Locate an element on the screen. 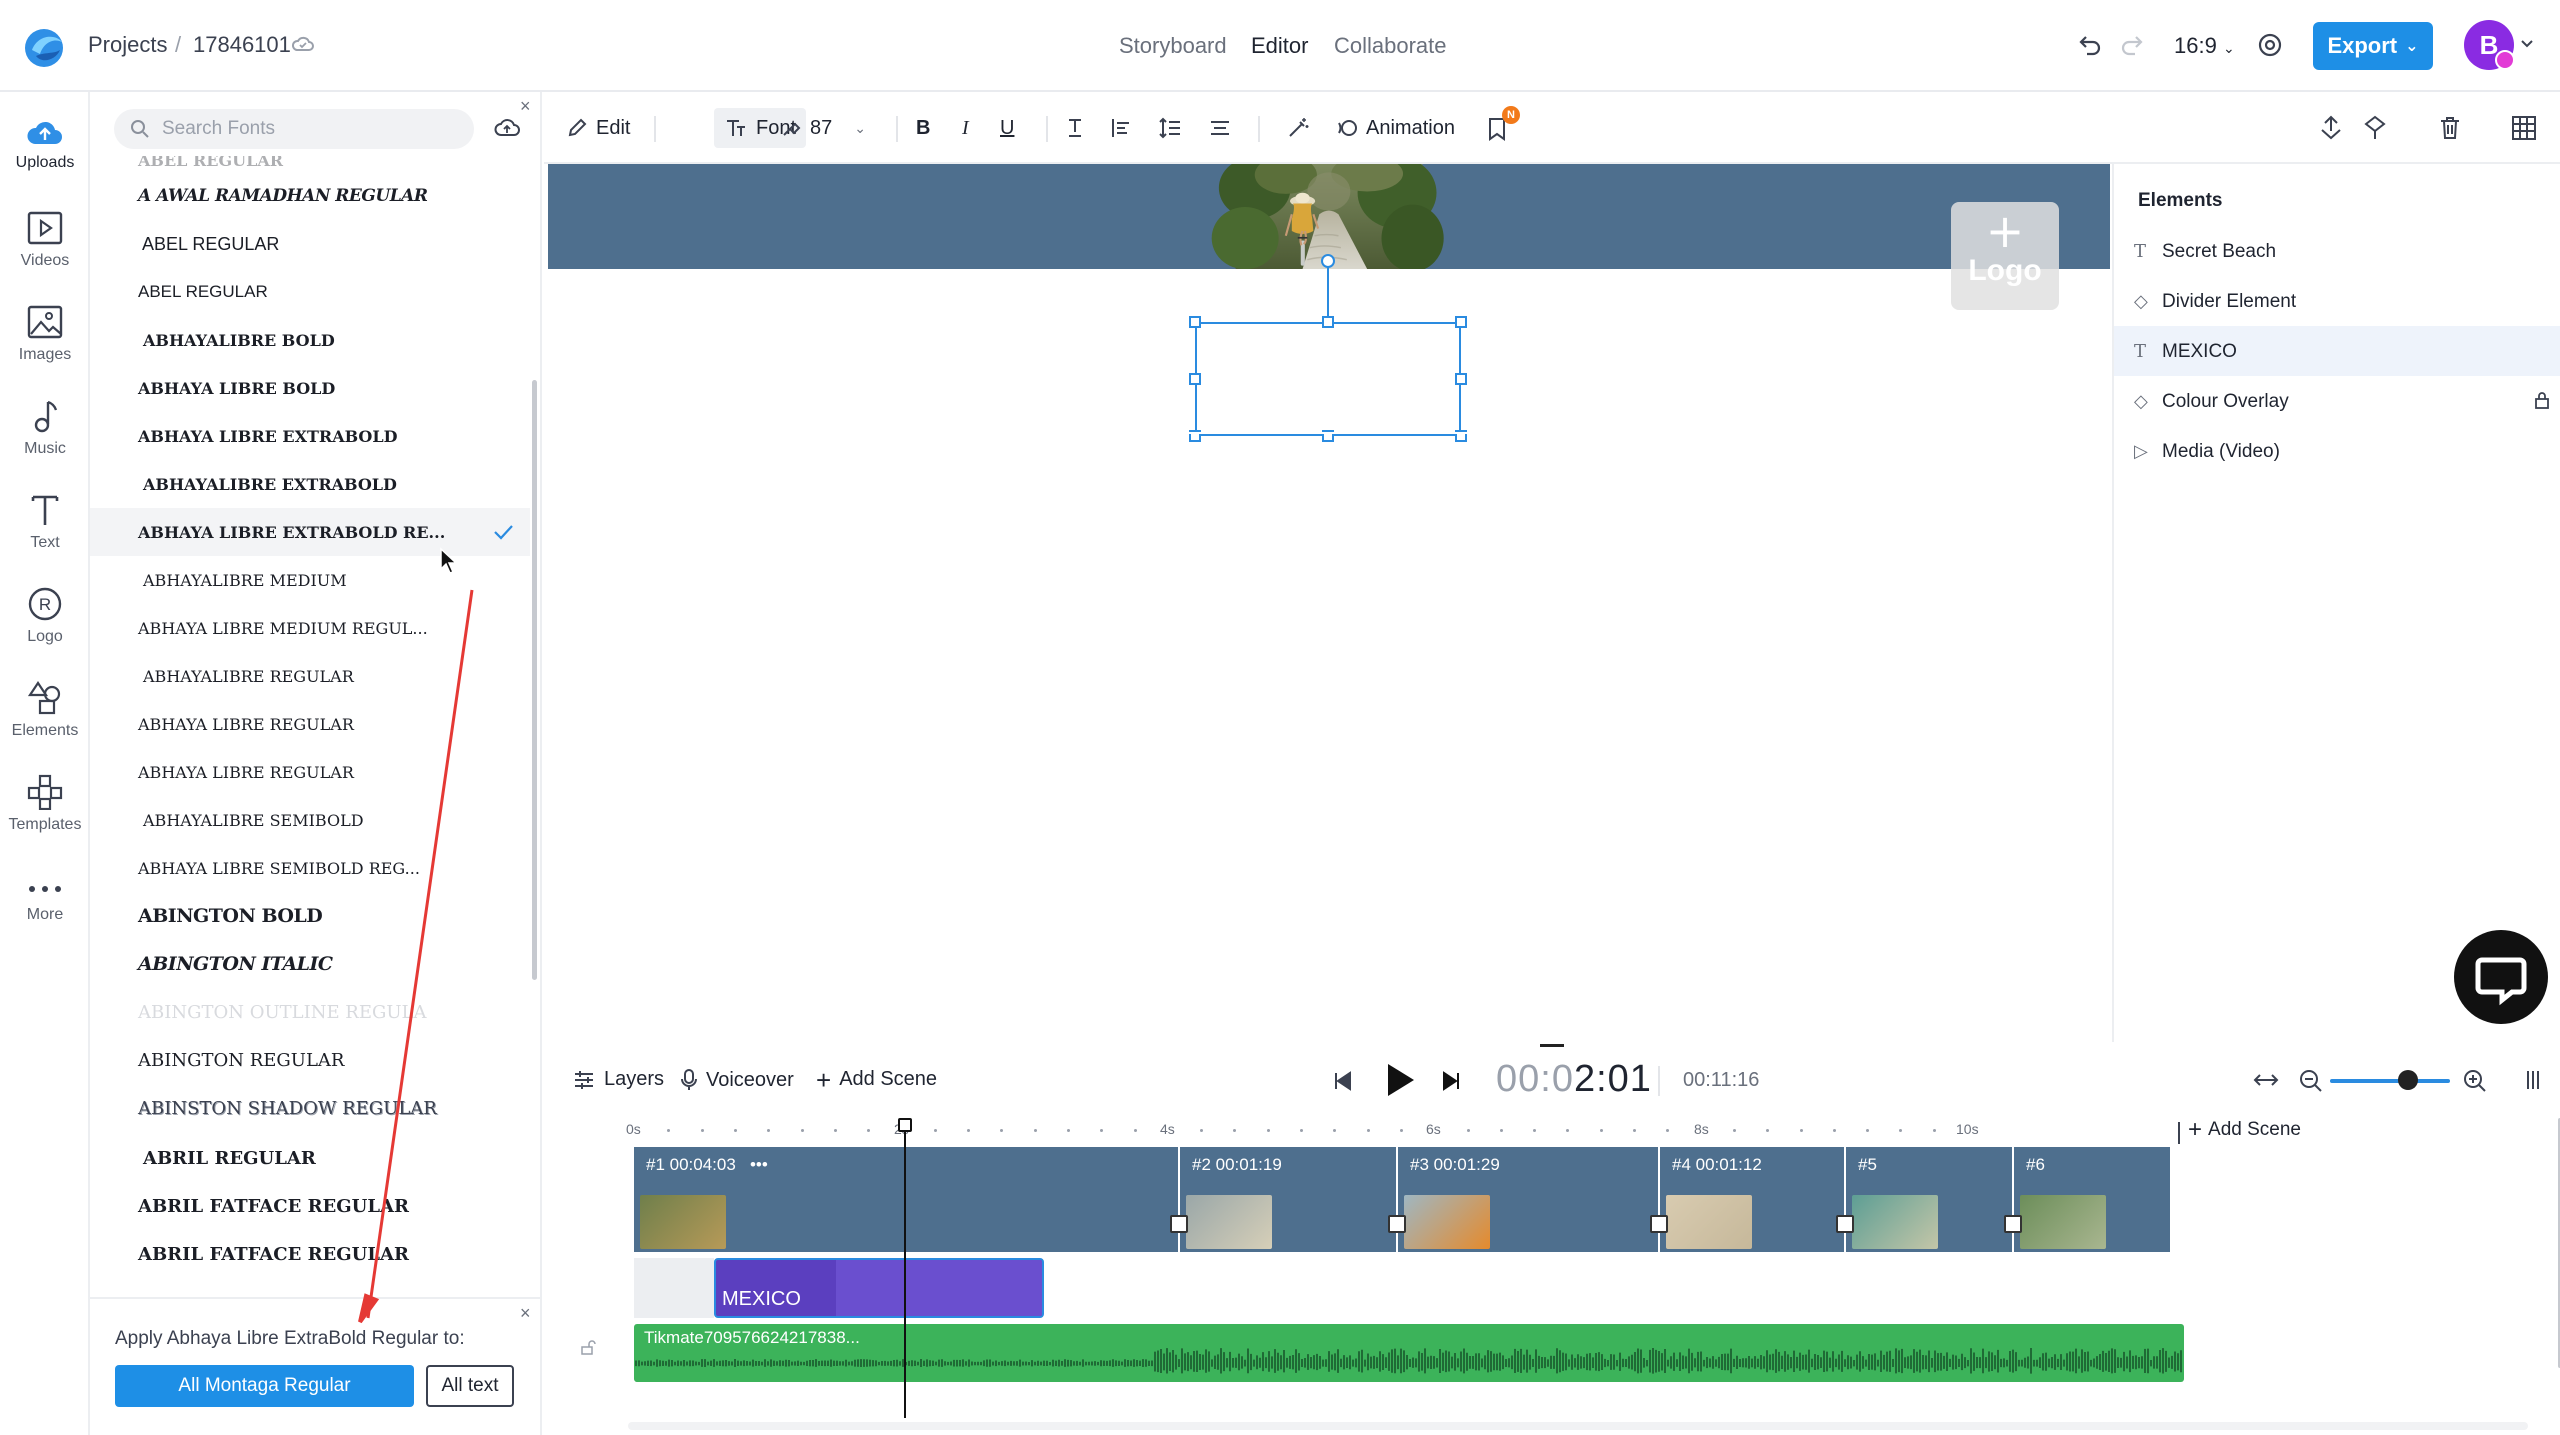 The width and height of the screenshot is (2560, 1435). resize-handle-ne is located at coordinates (1461, 322).